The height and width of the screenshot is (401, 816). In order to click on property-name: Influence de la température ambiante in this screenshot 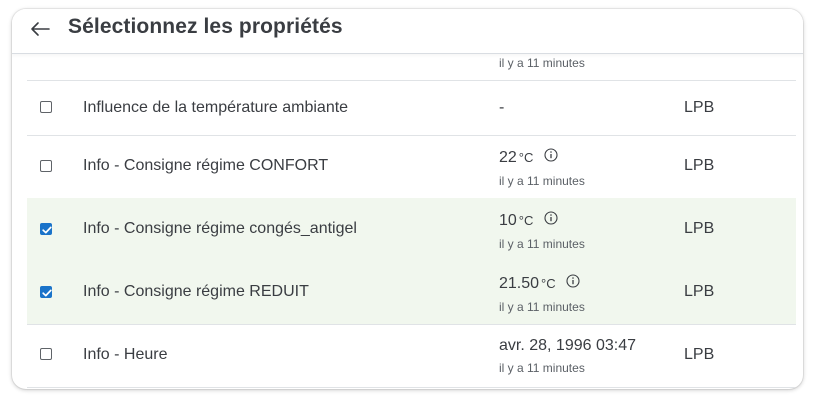, I will do `click(216, 107)`.